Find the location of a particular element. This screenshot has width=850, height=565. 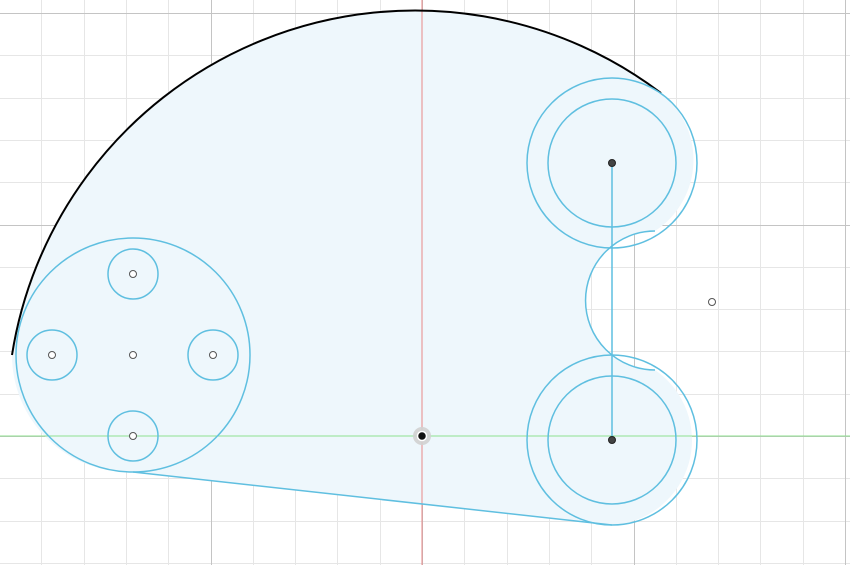

bolt-circle-center-point is located at coordinates (133, 355).